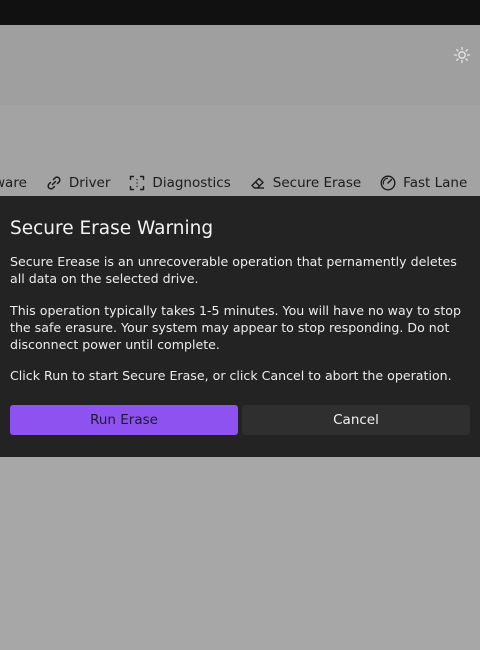  Describe the element at coordinates (240, 12) in the screenshot. I see `top-bar` at that location.